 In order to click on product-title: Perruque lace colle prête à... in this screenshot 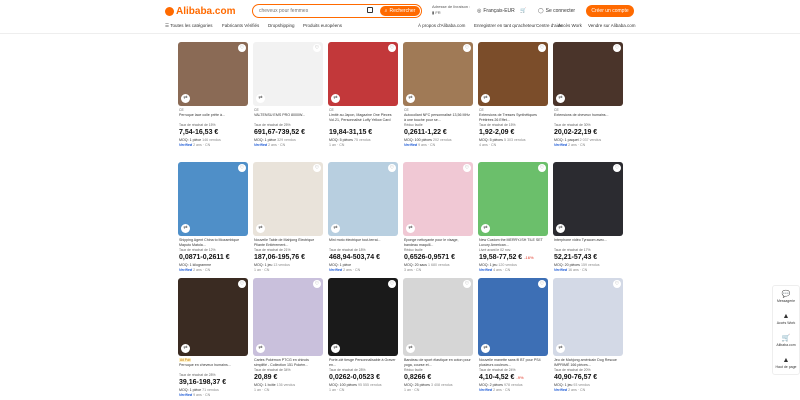, I will do `click(213, 117)`.